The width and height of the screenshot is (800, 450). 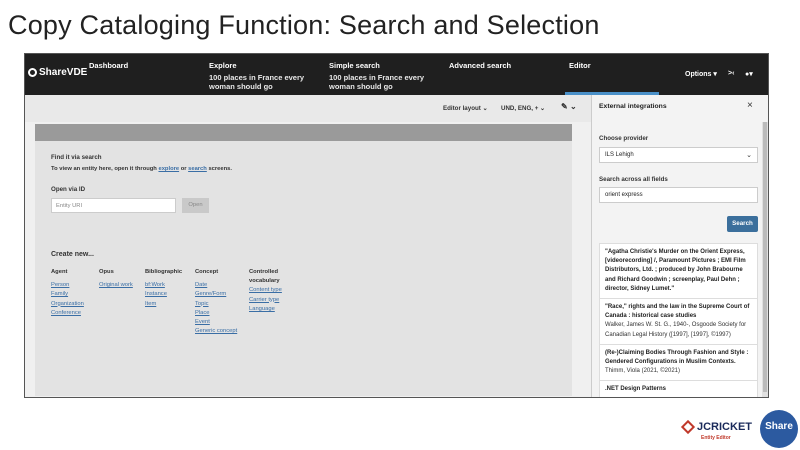 What do you see at coordinates (216, 313) in the screenshot?
I see `create-place-link: Place` at bounding box center [216, 313].